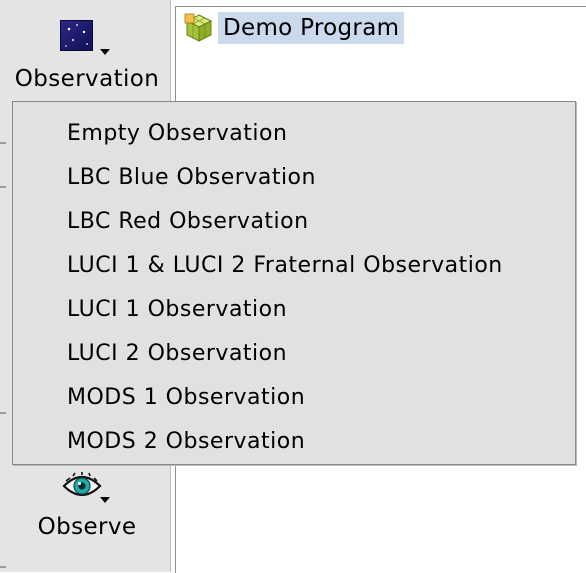 The height and width of the screenshot is (573, 586). Describe the element at coordinates (191, 177) in the screenshot. I see `menu-item-label: LBC Blue Observation` at that location.